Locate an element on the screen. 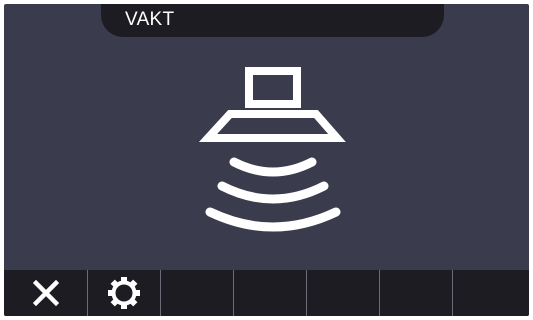 The width and height of the screenshot is (533, 320). hood-fan-icon is located at coordinates (272, 149).